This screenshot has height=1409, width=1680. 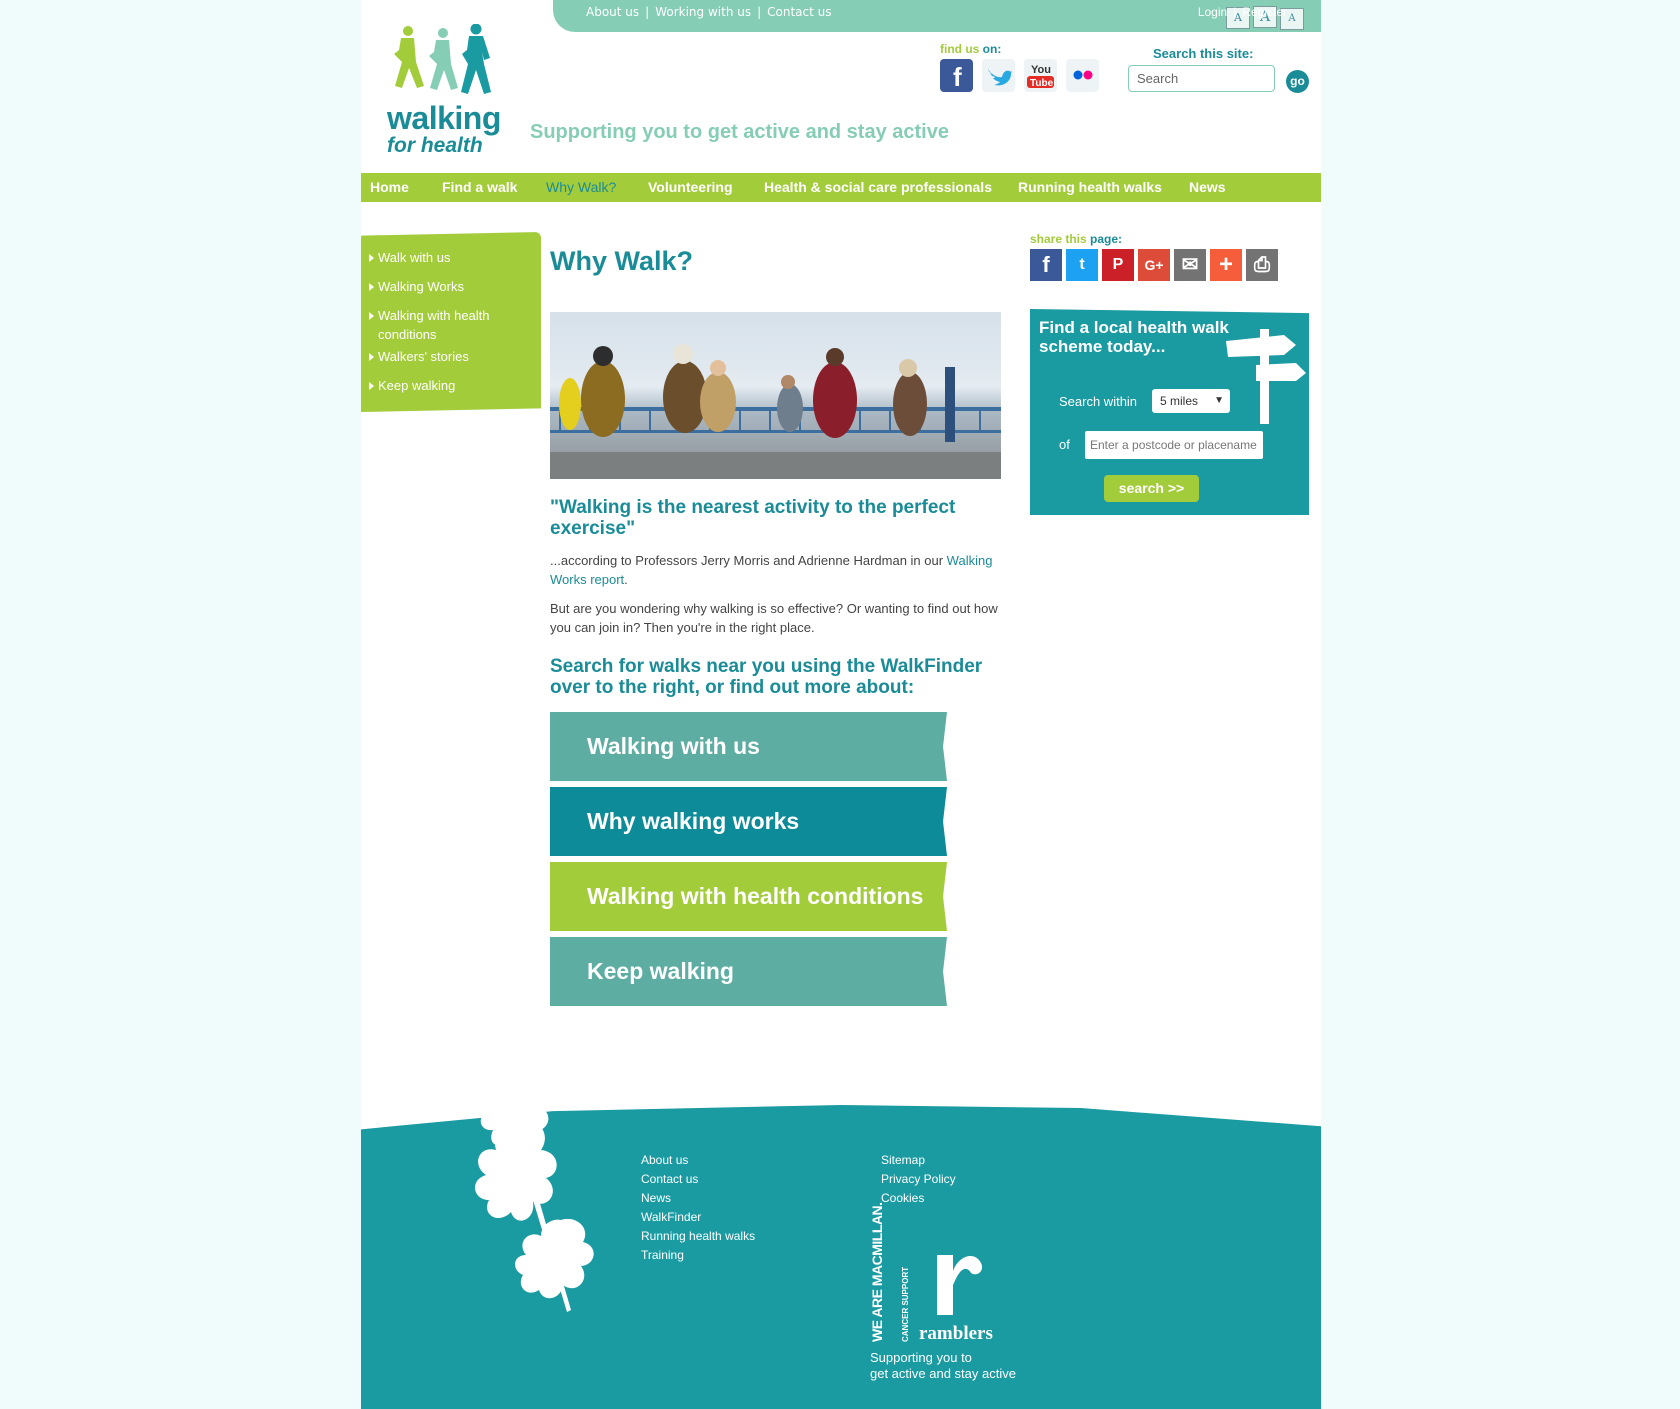 What do you see at coordinates (442, 59) in the screenshot?
I see `walkers-logo-icon` at bounding box center [442, 59].